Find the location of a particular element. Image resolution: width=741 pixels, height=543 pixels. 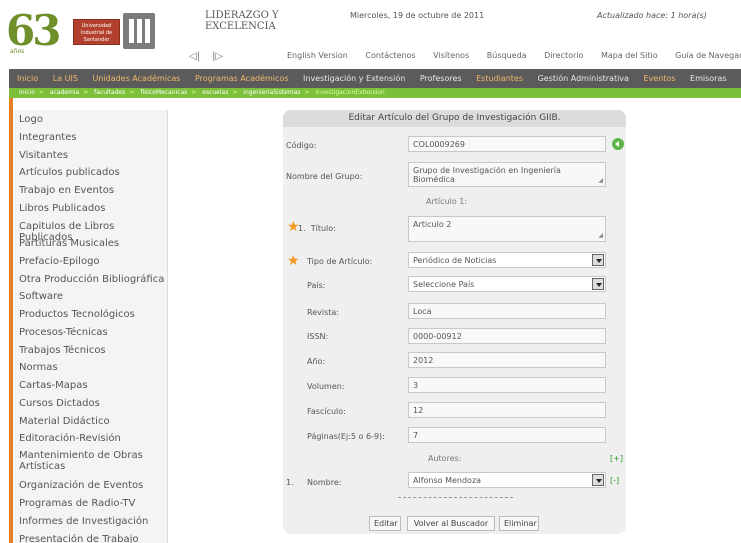

breadcrumb-item: escuelas is located at coordinates (215, 92).